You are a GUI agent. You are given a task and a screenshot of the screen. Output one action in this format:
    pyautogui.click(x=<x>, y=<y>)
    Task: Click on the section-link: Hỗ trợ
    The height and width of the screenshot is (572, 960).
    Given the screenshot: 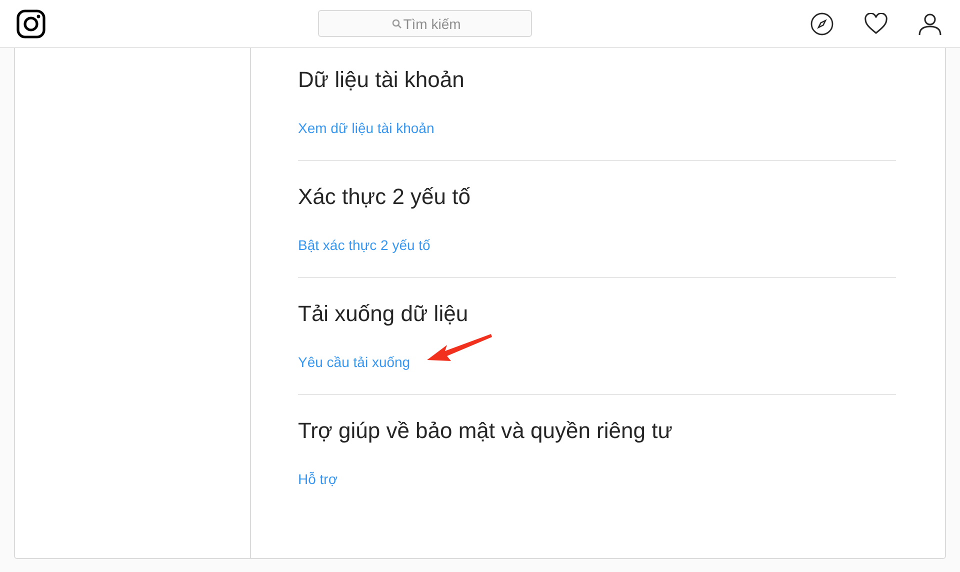 What is the action you would take?
    pyautogui.click(x=318, y=479)
    